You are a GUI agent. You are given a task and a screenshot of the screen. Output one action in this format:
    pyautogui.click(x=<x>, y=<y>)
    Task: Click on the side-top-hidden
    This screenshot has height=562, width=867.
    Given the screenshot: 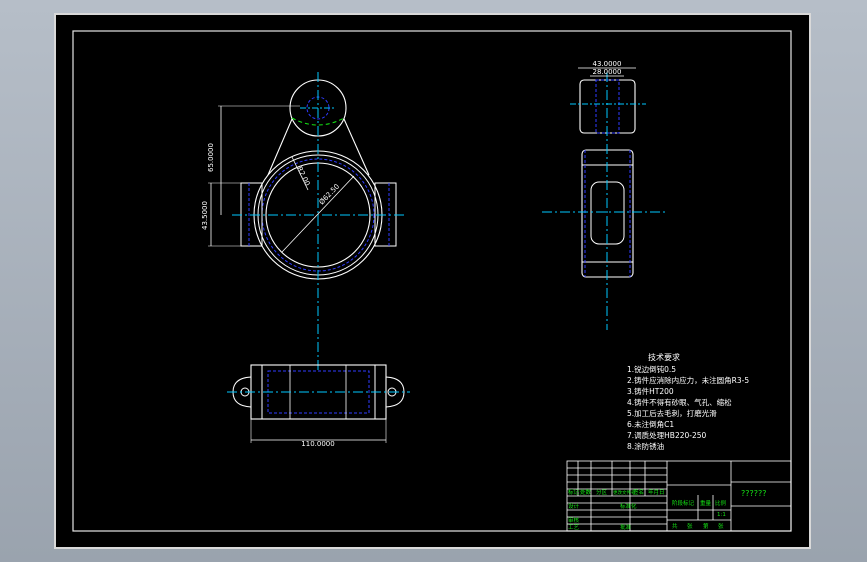 What is the action you would take?
    pyautogui.click(x=607, y=106)
    